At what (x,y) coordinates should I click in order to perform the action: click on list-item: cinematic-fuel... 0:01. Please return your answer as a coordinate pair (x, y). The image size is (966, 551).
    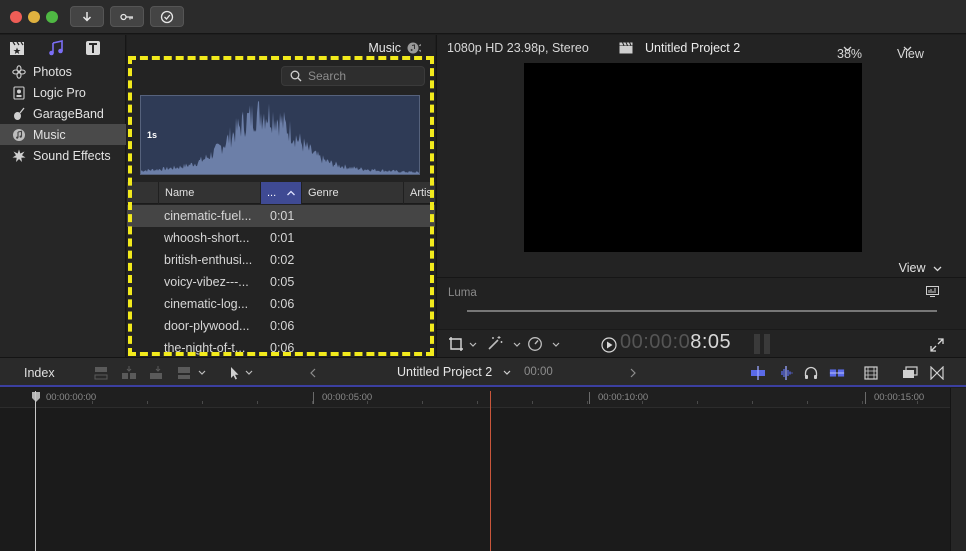
    Looking at the image, I should click on (281, 216).